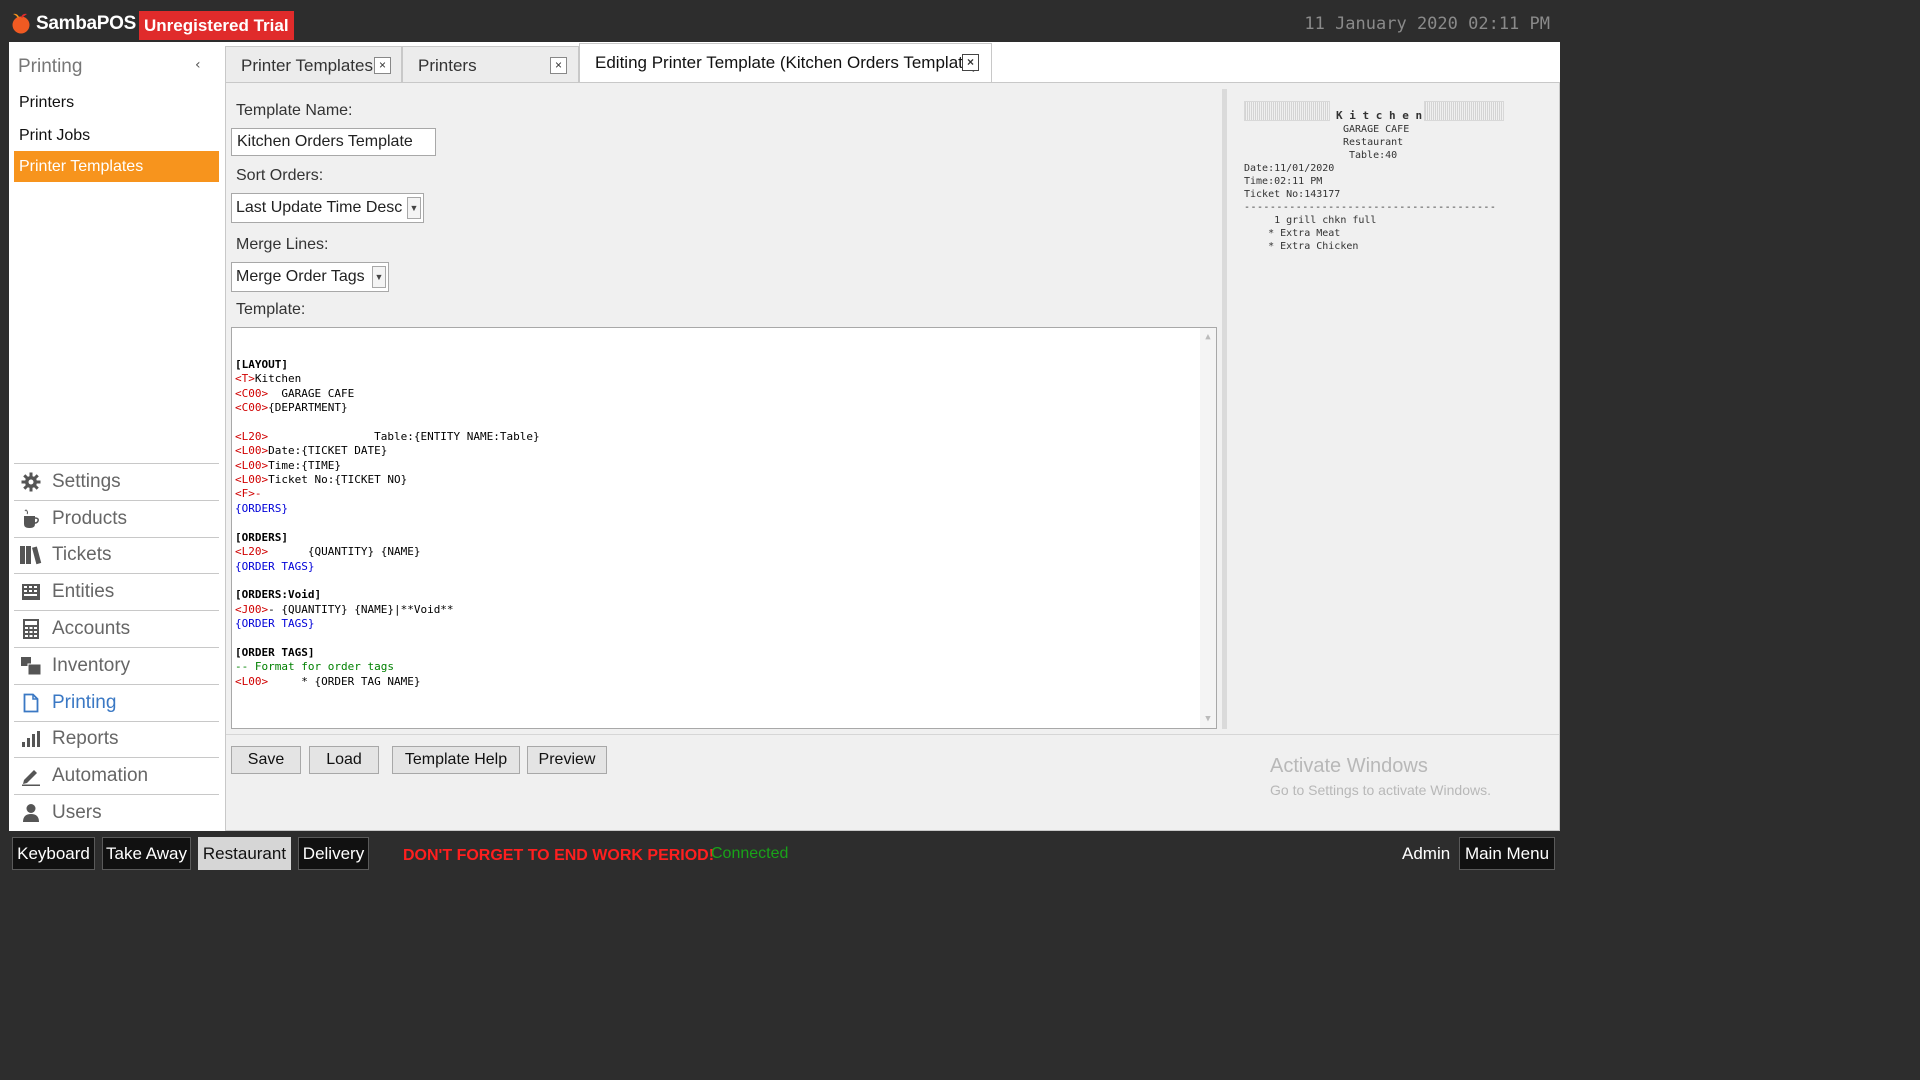  What do you see at coordinates (261, 364) in the screenshot?
I see `code-token: [LAYOUT]` at bounding box center [261, 364].